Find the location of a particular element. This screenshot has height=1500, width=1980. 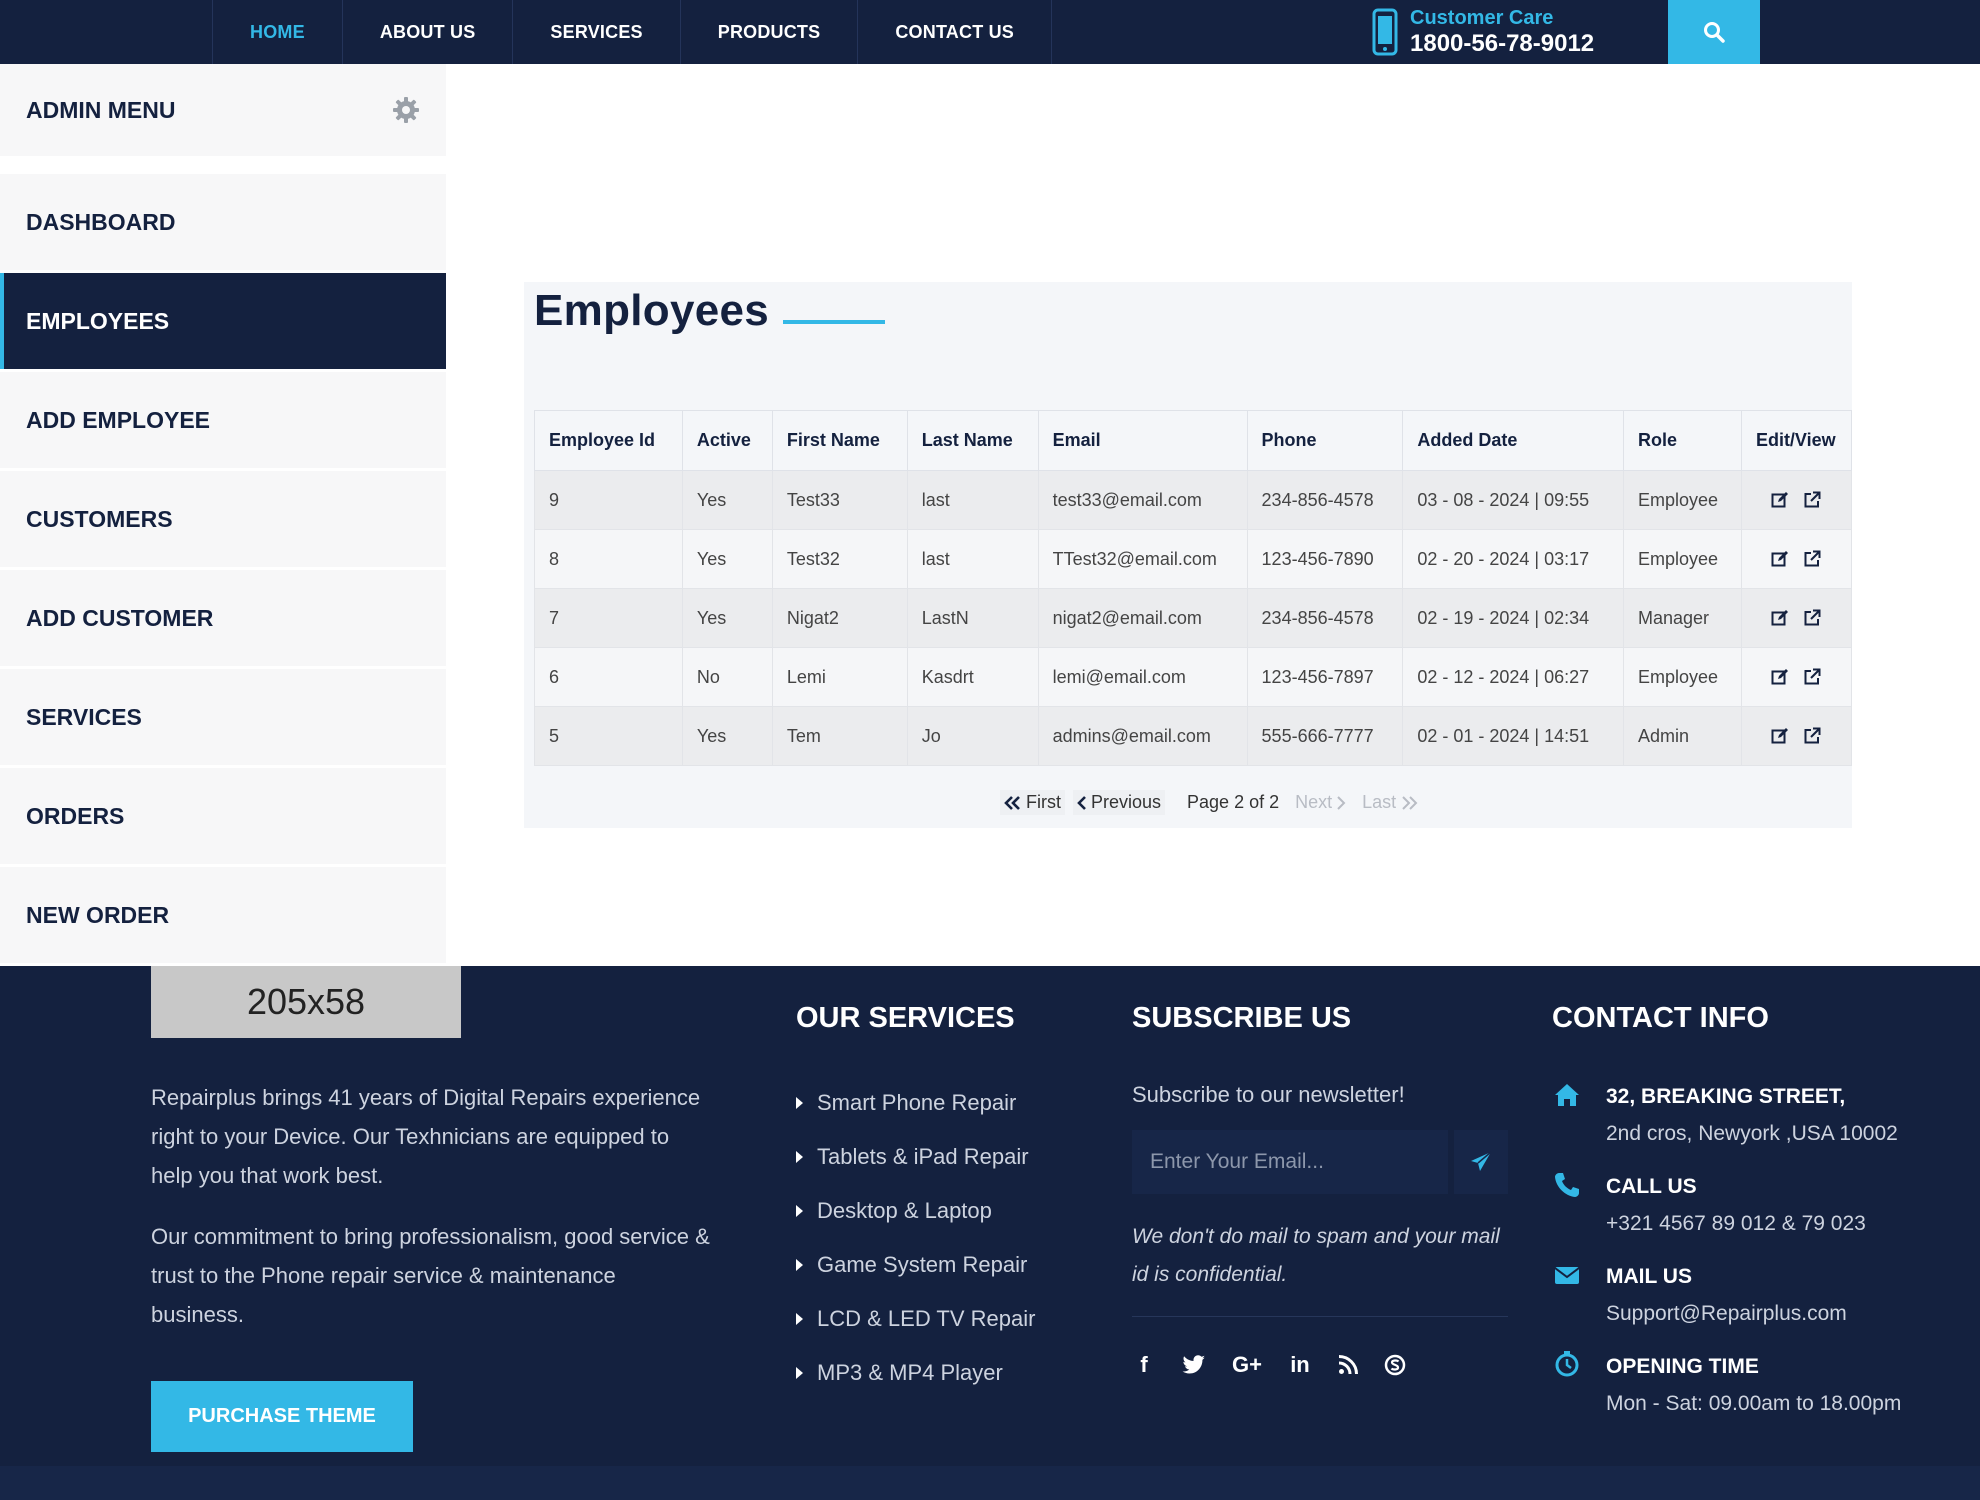

subscribe-text: Subscribe to our newsletter! is located at coordinates (1268, 1094).